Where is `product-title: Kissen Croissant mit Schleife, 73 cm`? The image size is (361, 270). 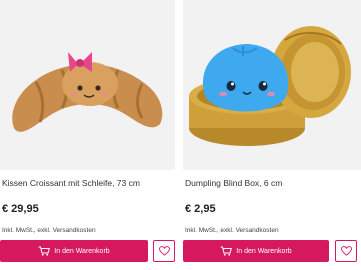 product-title: Kissen Croissant mit Schleife, 73 cm is located at coordinates (71, 183).